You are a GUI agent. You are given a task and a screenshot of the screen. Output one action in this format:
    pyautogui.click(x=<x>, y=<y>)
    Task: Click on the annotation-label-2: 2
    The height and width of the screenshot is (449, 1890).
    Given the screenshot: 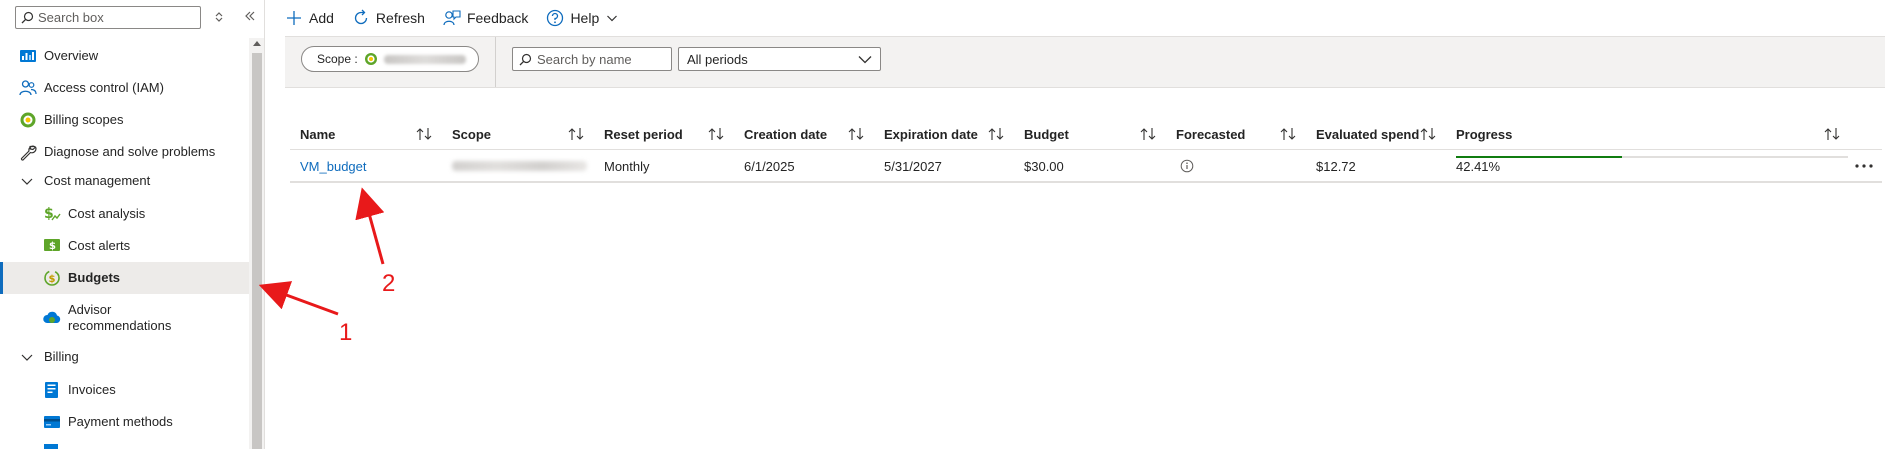 What is the action you would take?
    pyautogui.click(x=389, y=283)
    